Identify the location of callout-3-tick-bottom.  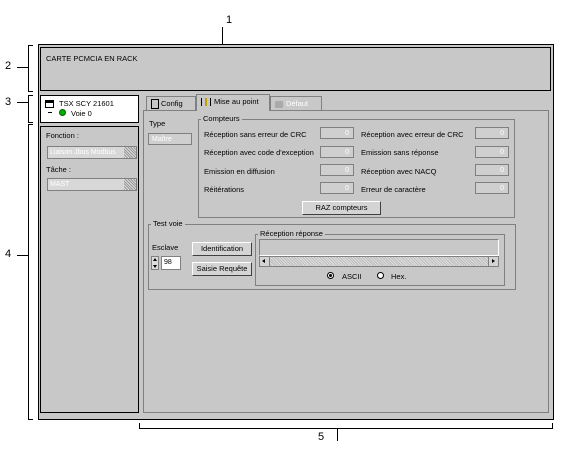
(30, 122).